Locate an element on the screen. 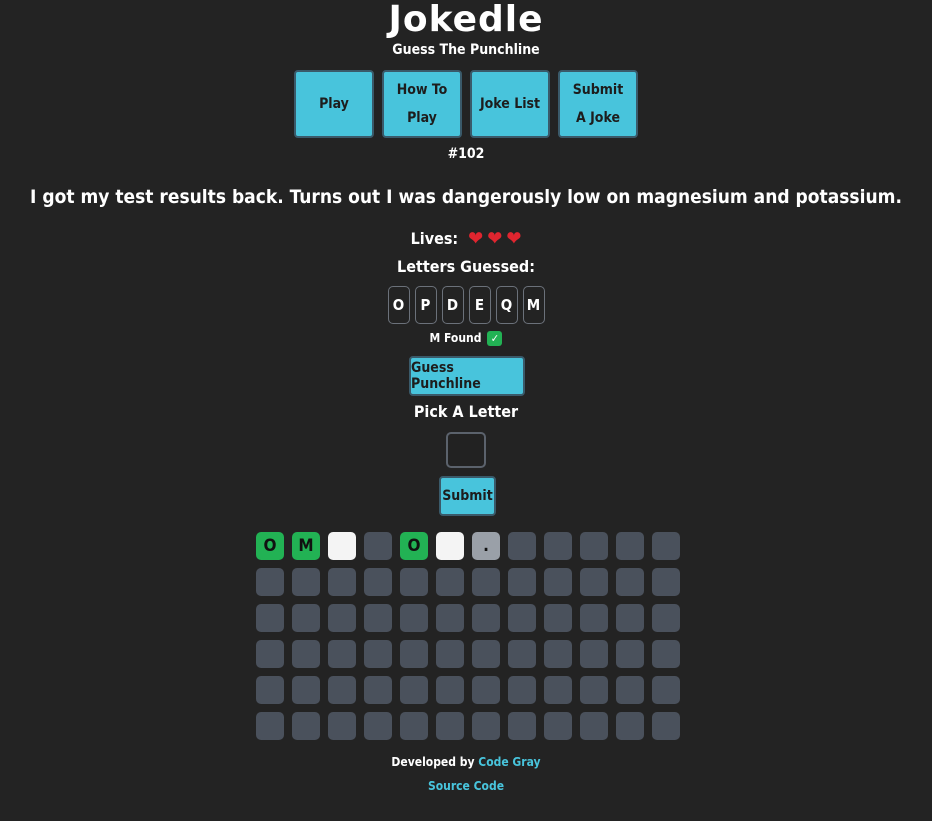  pick-letter-label: Pick A Letter is located at coordinates (466, 411).